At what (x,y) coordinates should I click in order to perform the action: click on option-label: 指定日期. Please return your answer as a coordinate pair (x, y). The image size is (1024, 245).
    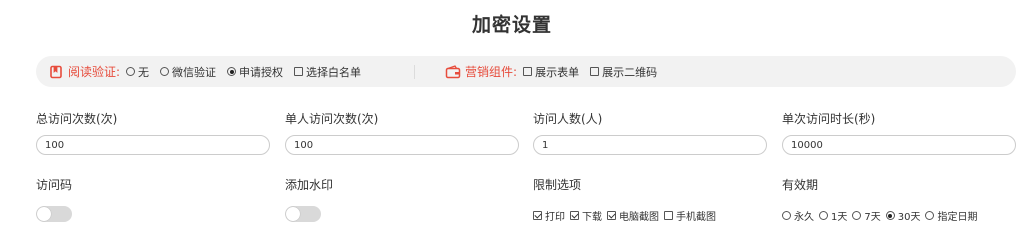
    Looking at the image, I should click on (957, 217).